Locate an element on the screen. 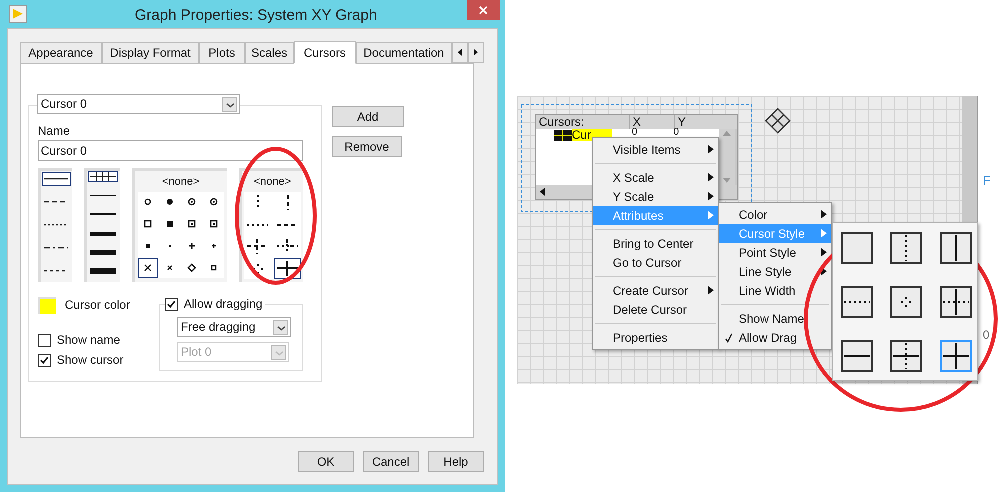 Image resolution: width=999 pixels, height=492 pixels. menu-item: Properties is located at coordinates (655, 337).